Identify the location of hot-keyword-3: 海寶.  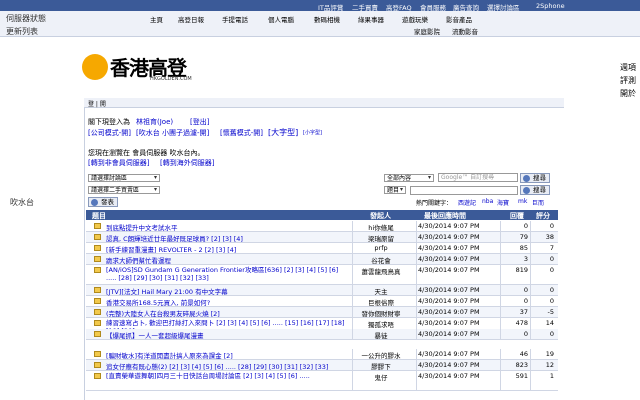
(503, 202).